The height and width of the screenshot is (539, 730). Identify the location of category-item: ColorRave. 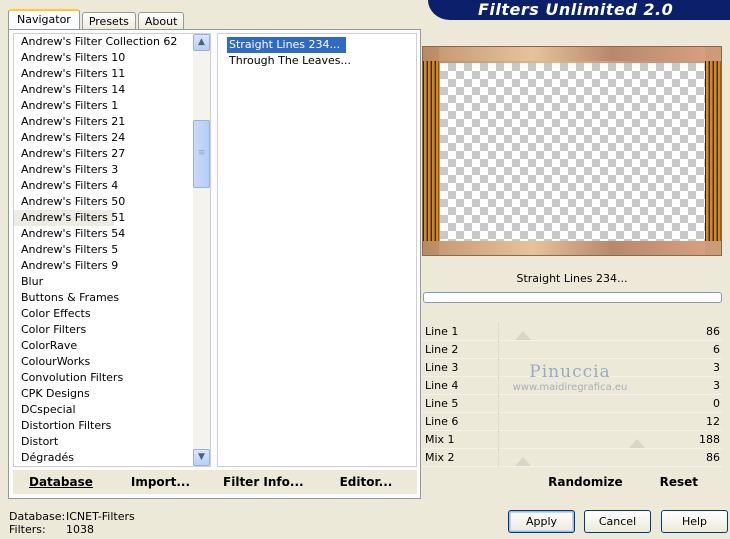
(104, 346).